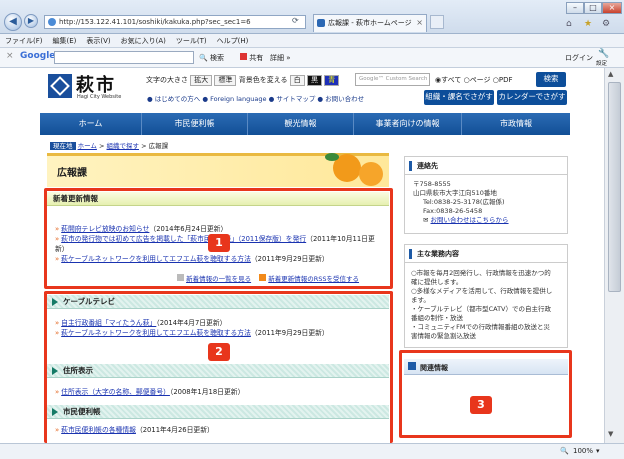 The width and height of the screenshot is (624, 459). I want to click on close-window-button: ×, so click(612, 8).